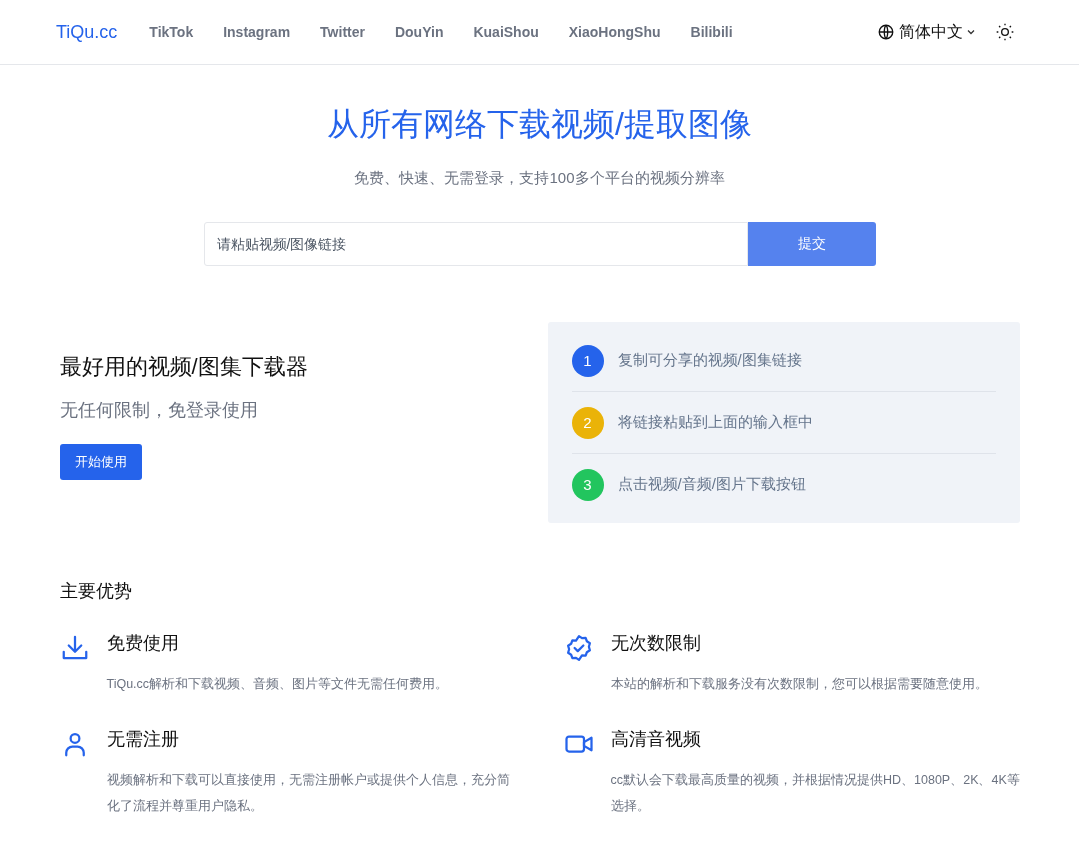 The height and width of the screenshot is (855, 1079). What do you see at coordinates (87, 32) in the screenshot?
I see `site-logo: TiQu.cc` at bounding box center [87, 32].